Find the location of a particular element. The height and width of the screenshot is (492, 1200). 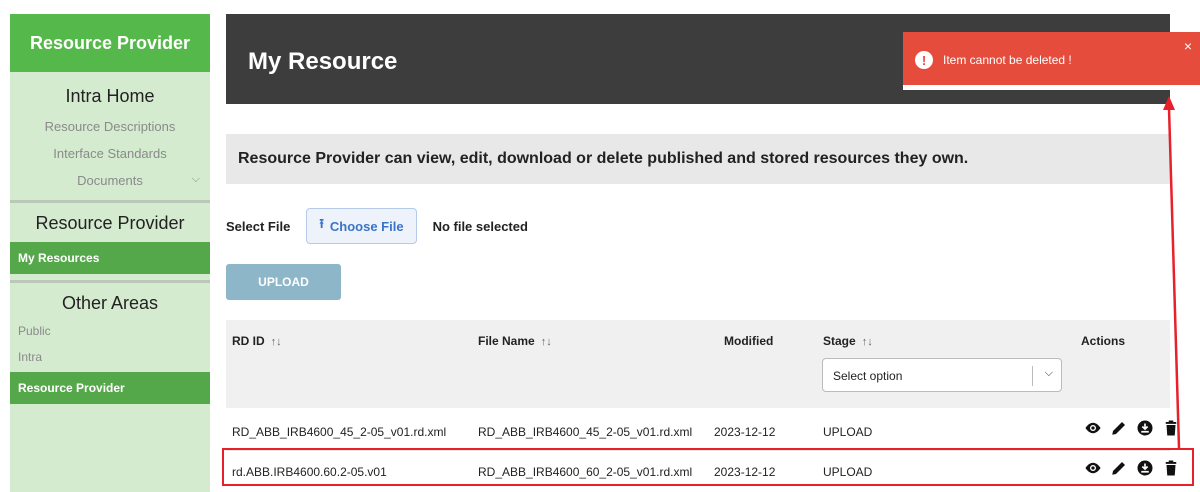

error-toast: ! Item cannot be deleted ! × is located at coordinates (1051, 61).